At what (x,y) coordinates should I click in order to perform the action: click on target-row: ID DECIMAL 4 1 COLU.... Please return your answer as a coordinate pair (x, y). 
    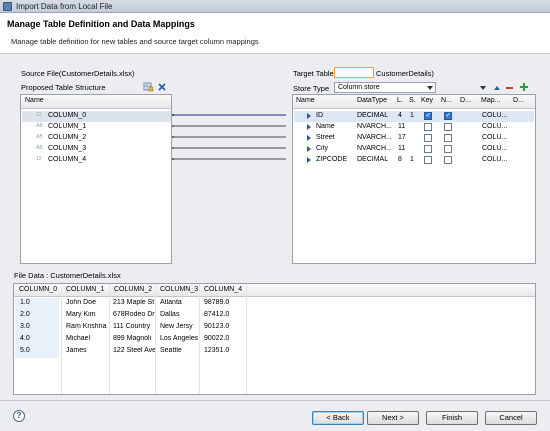
    Looking at the image, I should click on (414, 116).